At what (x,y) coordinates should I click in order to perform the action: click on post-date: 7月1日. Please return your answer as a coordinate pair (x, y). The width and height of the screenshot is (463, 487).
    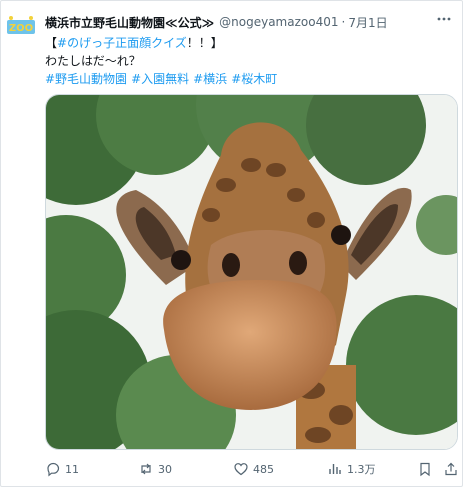
    Looking at the image, I should click on (367, 22).